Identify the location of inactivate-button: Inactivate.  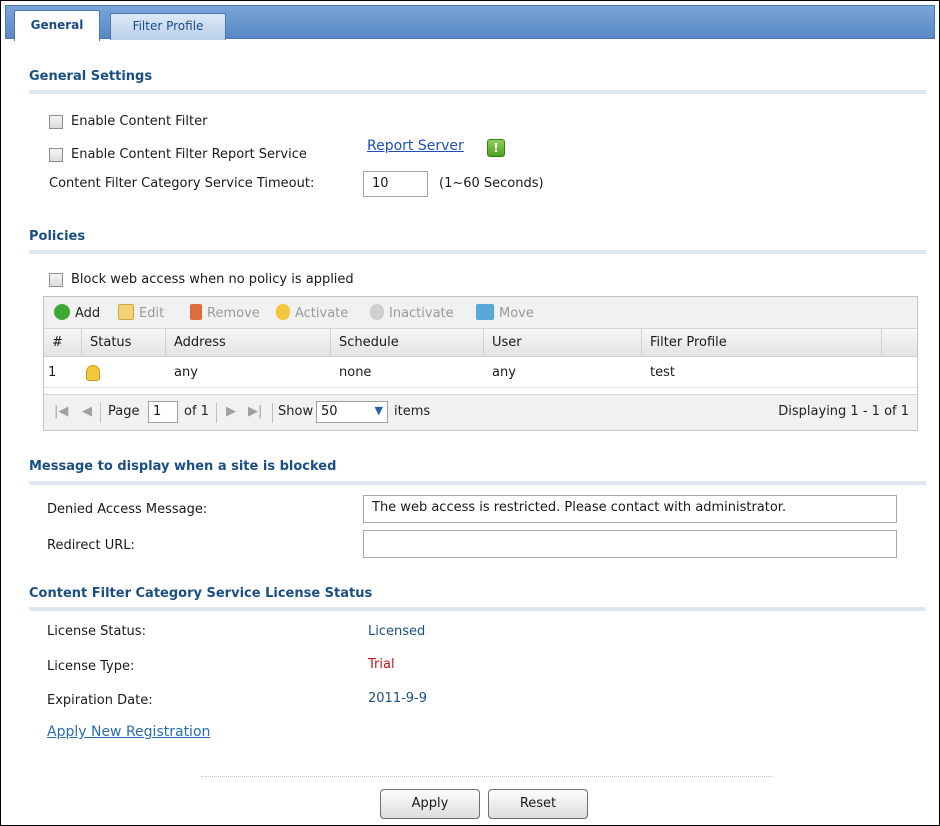
(412, 312).